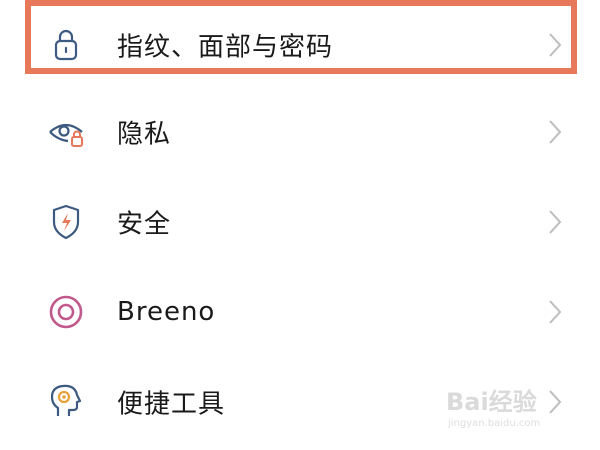 This screenshot has width=600, height=450. What do you see at coordinates (66, 222) in the screenshot?
I see `security-shield-icon` at bounding box center [66, 222].